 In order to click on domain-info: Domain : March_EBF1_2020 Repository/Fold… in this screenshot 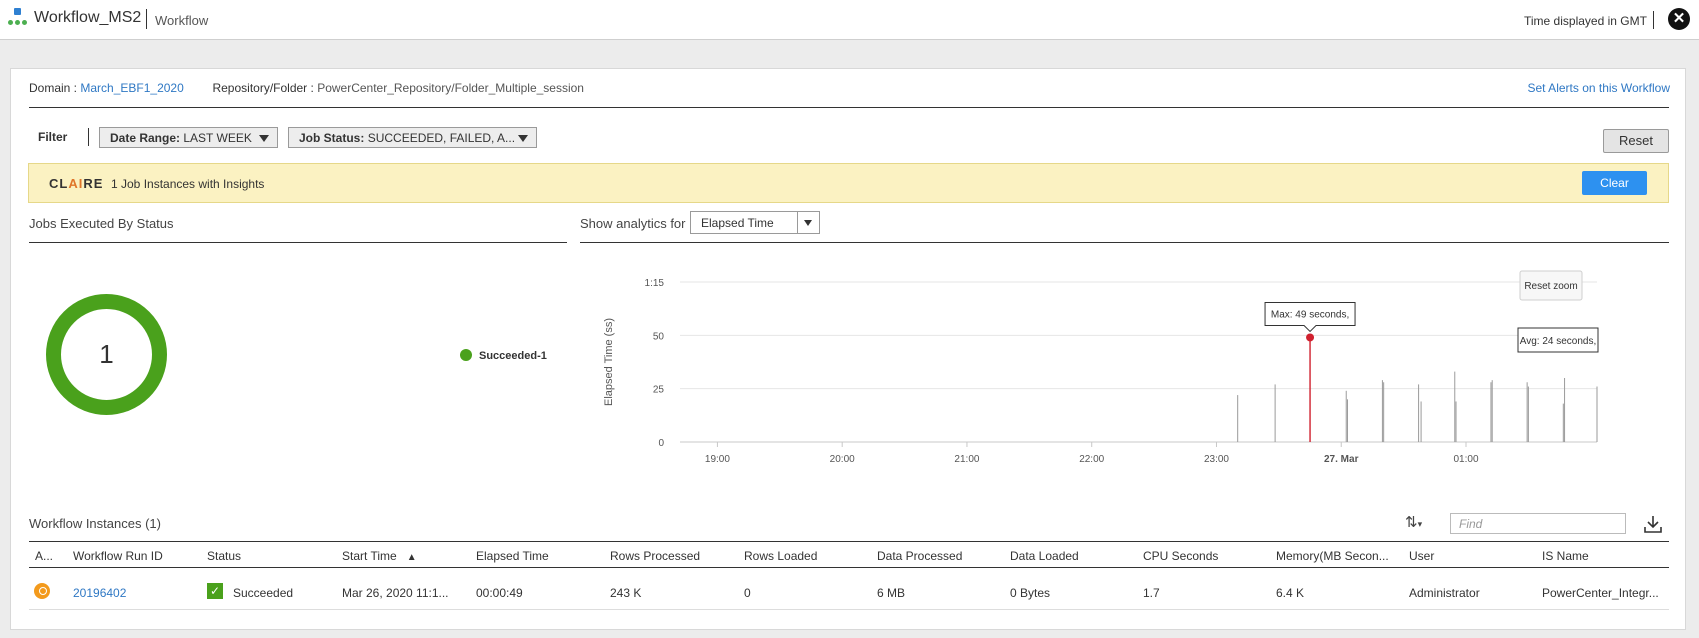, I will do `click(306, 88)`.